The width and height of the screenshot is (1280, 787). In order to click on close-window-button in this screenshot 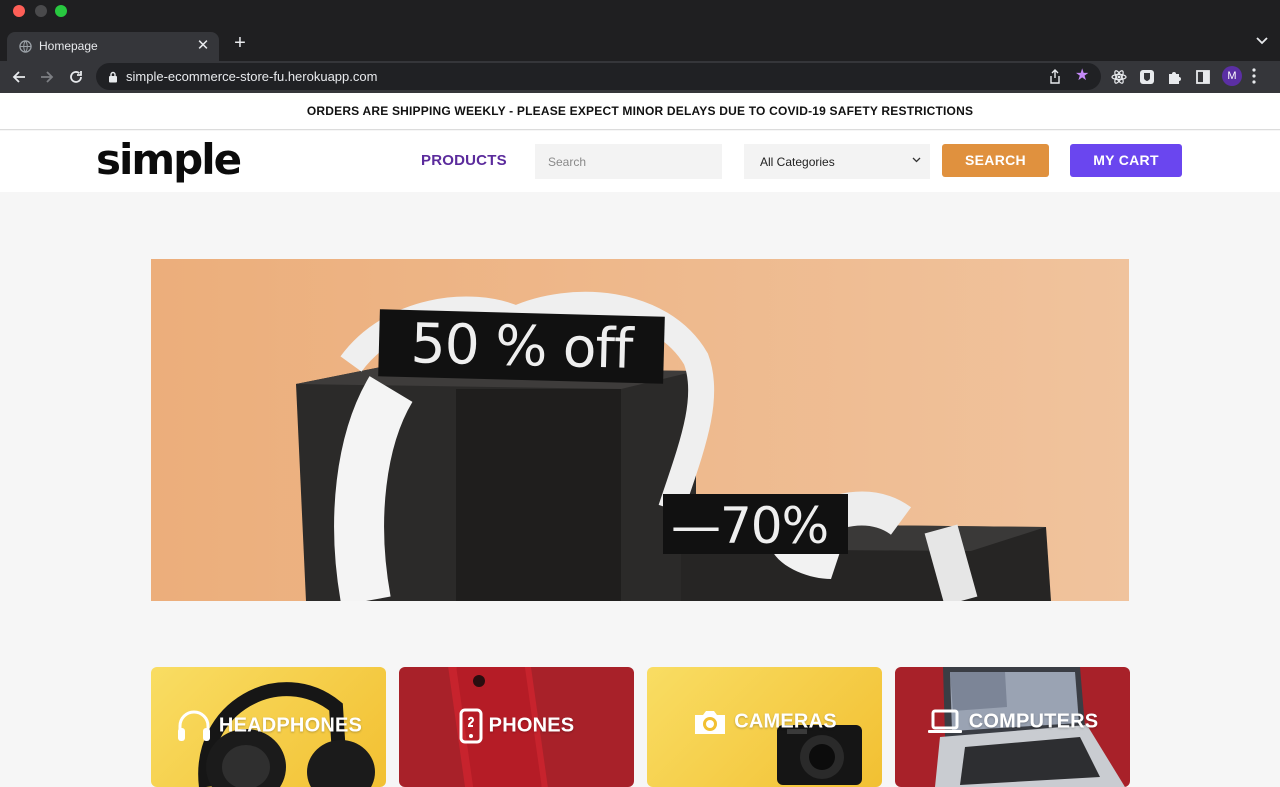, I will do `click(19, 11)`.